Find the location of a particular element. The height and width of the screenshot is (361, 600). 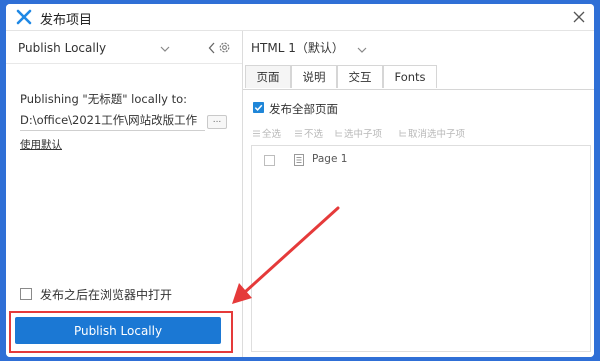

deselect-tool: 不选 is located at coordinates (309, 133).